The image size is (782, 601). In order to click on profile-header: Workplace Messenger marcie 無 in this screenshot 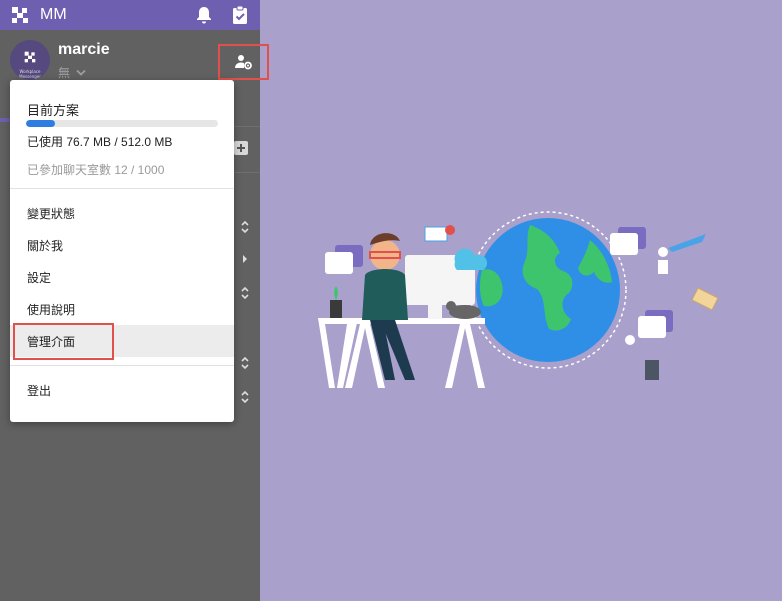, I will do `click(134, 58)`.